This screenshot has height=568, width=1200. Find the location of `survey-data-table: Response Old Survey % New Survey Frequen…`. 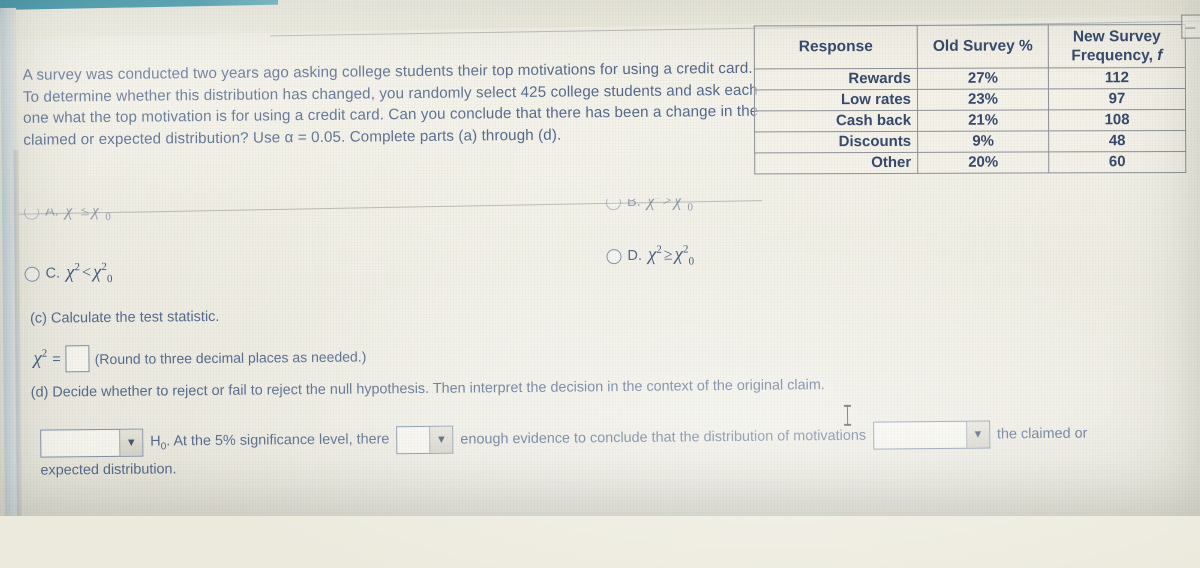

survey-data-table: Response Old Survey % New Survey Frequen… is located at coordinates (970, 99).